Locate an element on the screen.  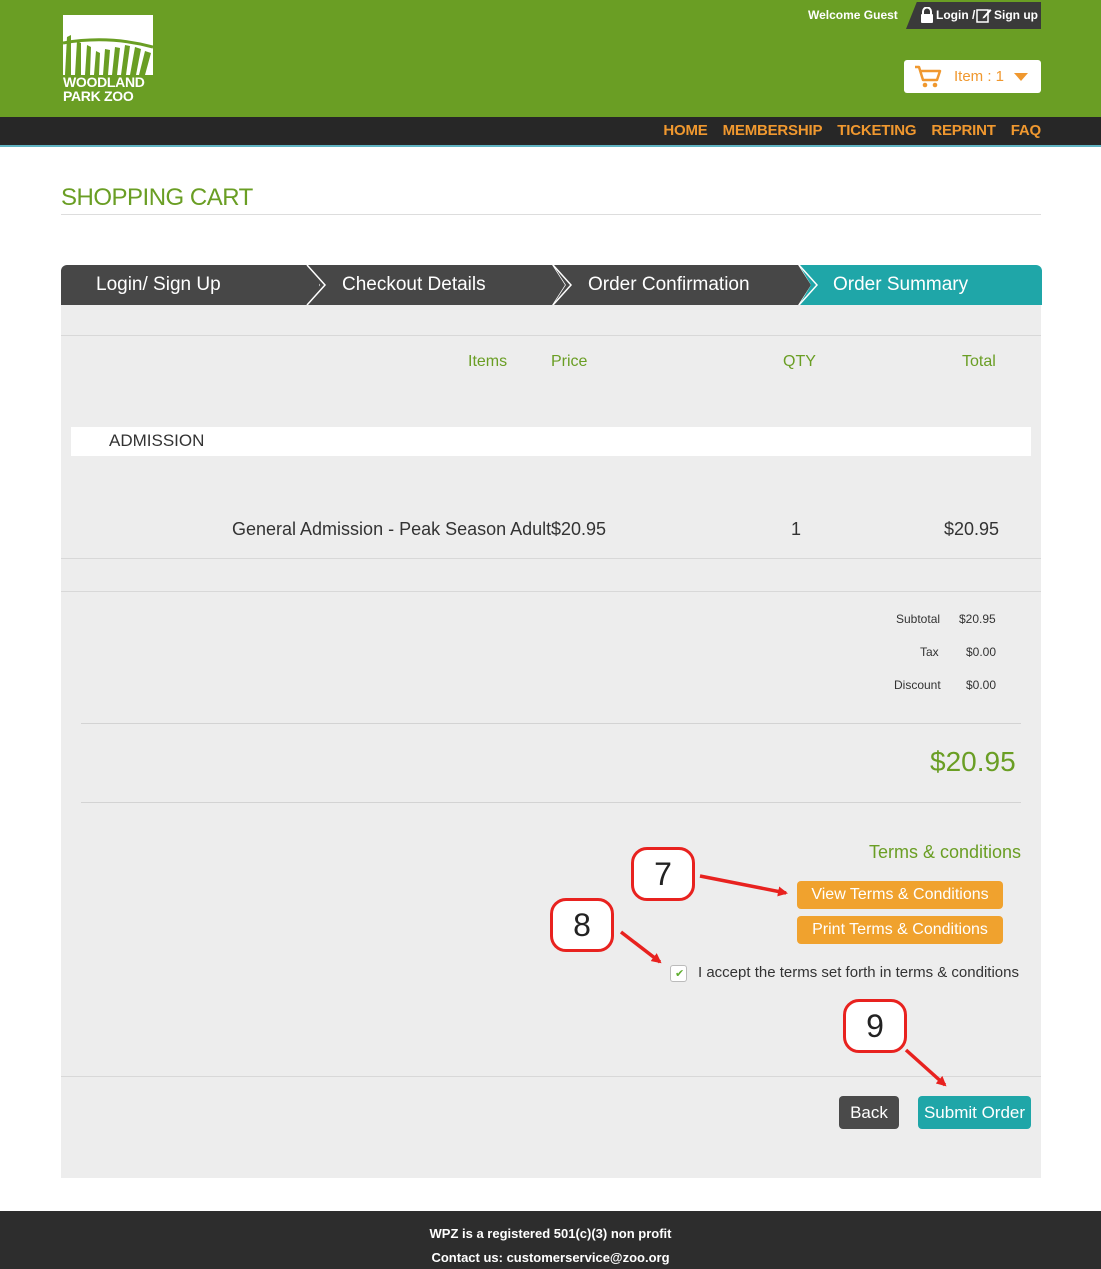
zebra-logo-icon is located at coordinates (108, 45).